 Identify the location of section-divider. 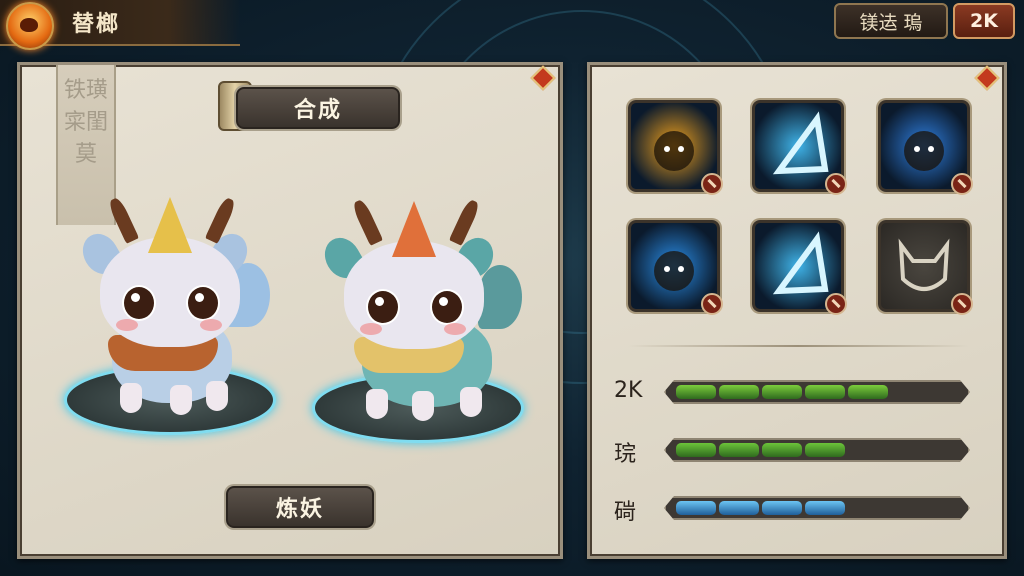
(798, 346).